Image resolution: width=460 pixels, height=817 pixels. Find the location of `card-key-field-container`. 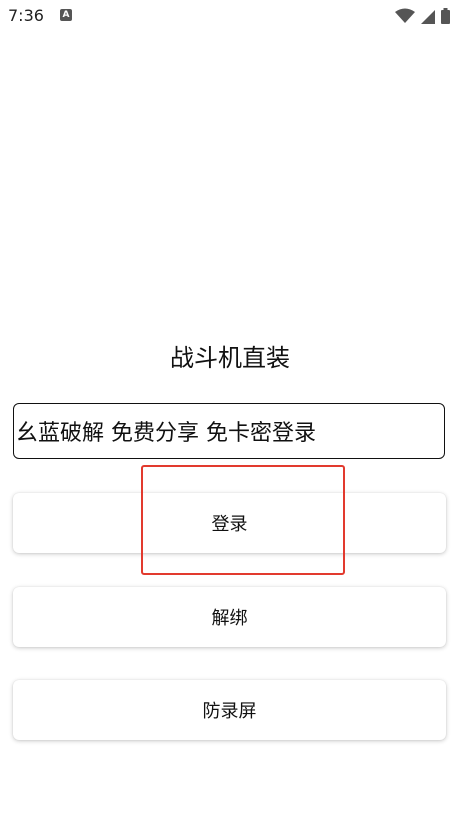

card-key-field-container is located at coordinates (229, 431).